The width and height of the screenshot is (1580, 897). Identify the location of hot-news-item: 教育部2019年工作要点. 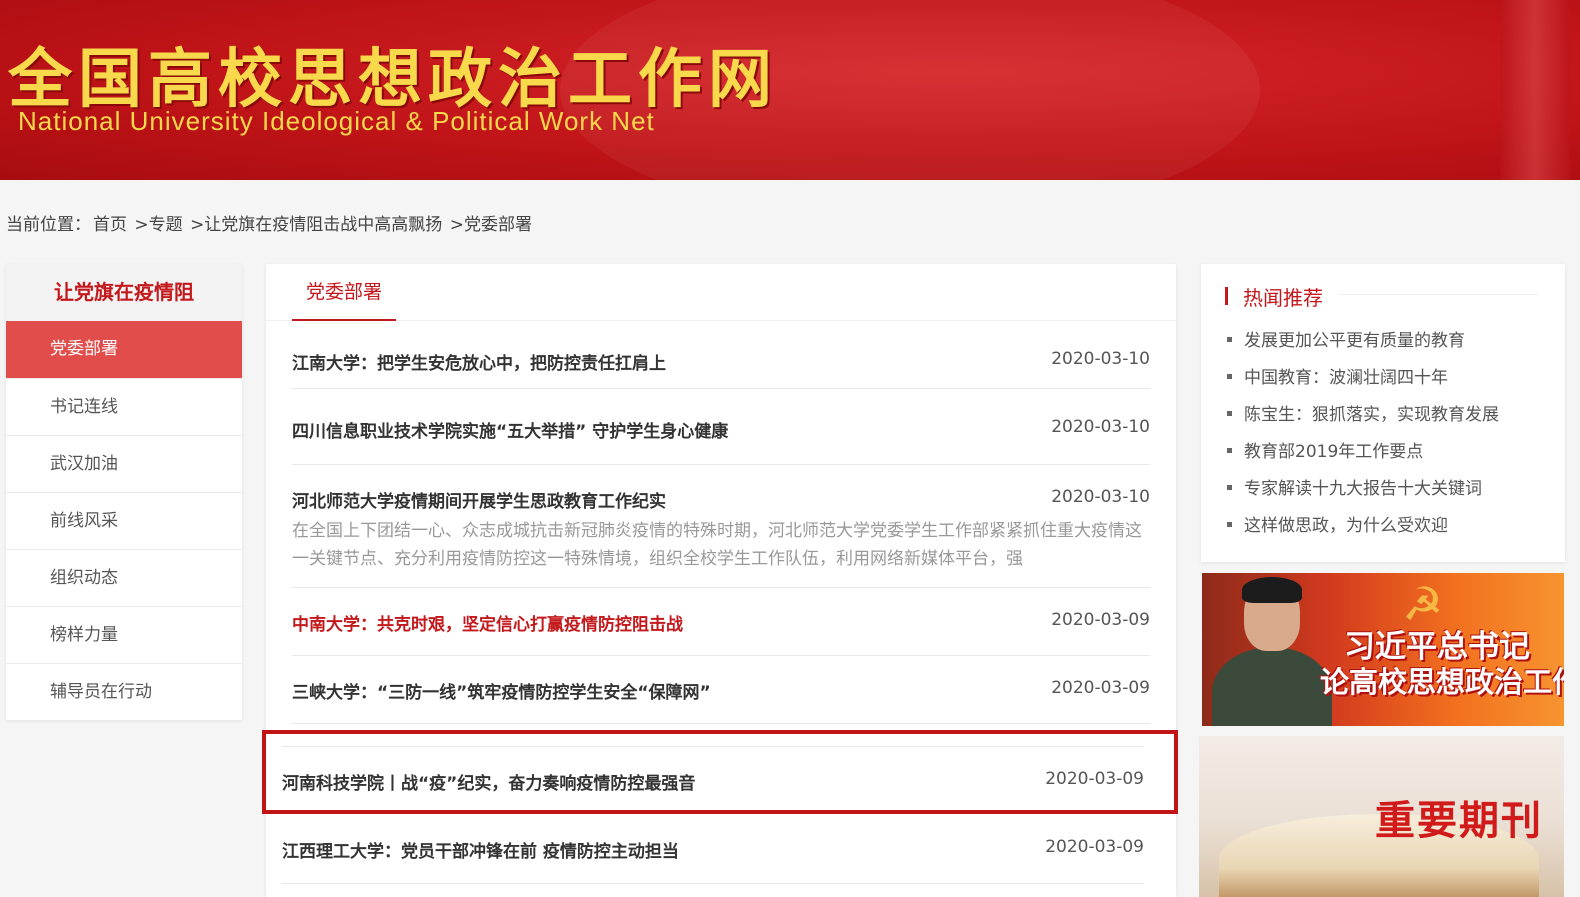
(1363, 457).